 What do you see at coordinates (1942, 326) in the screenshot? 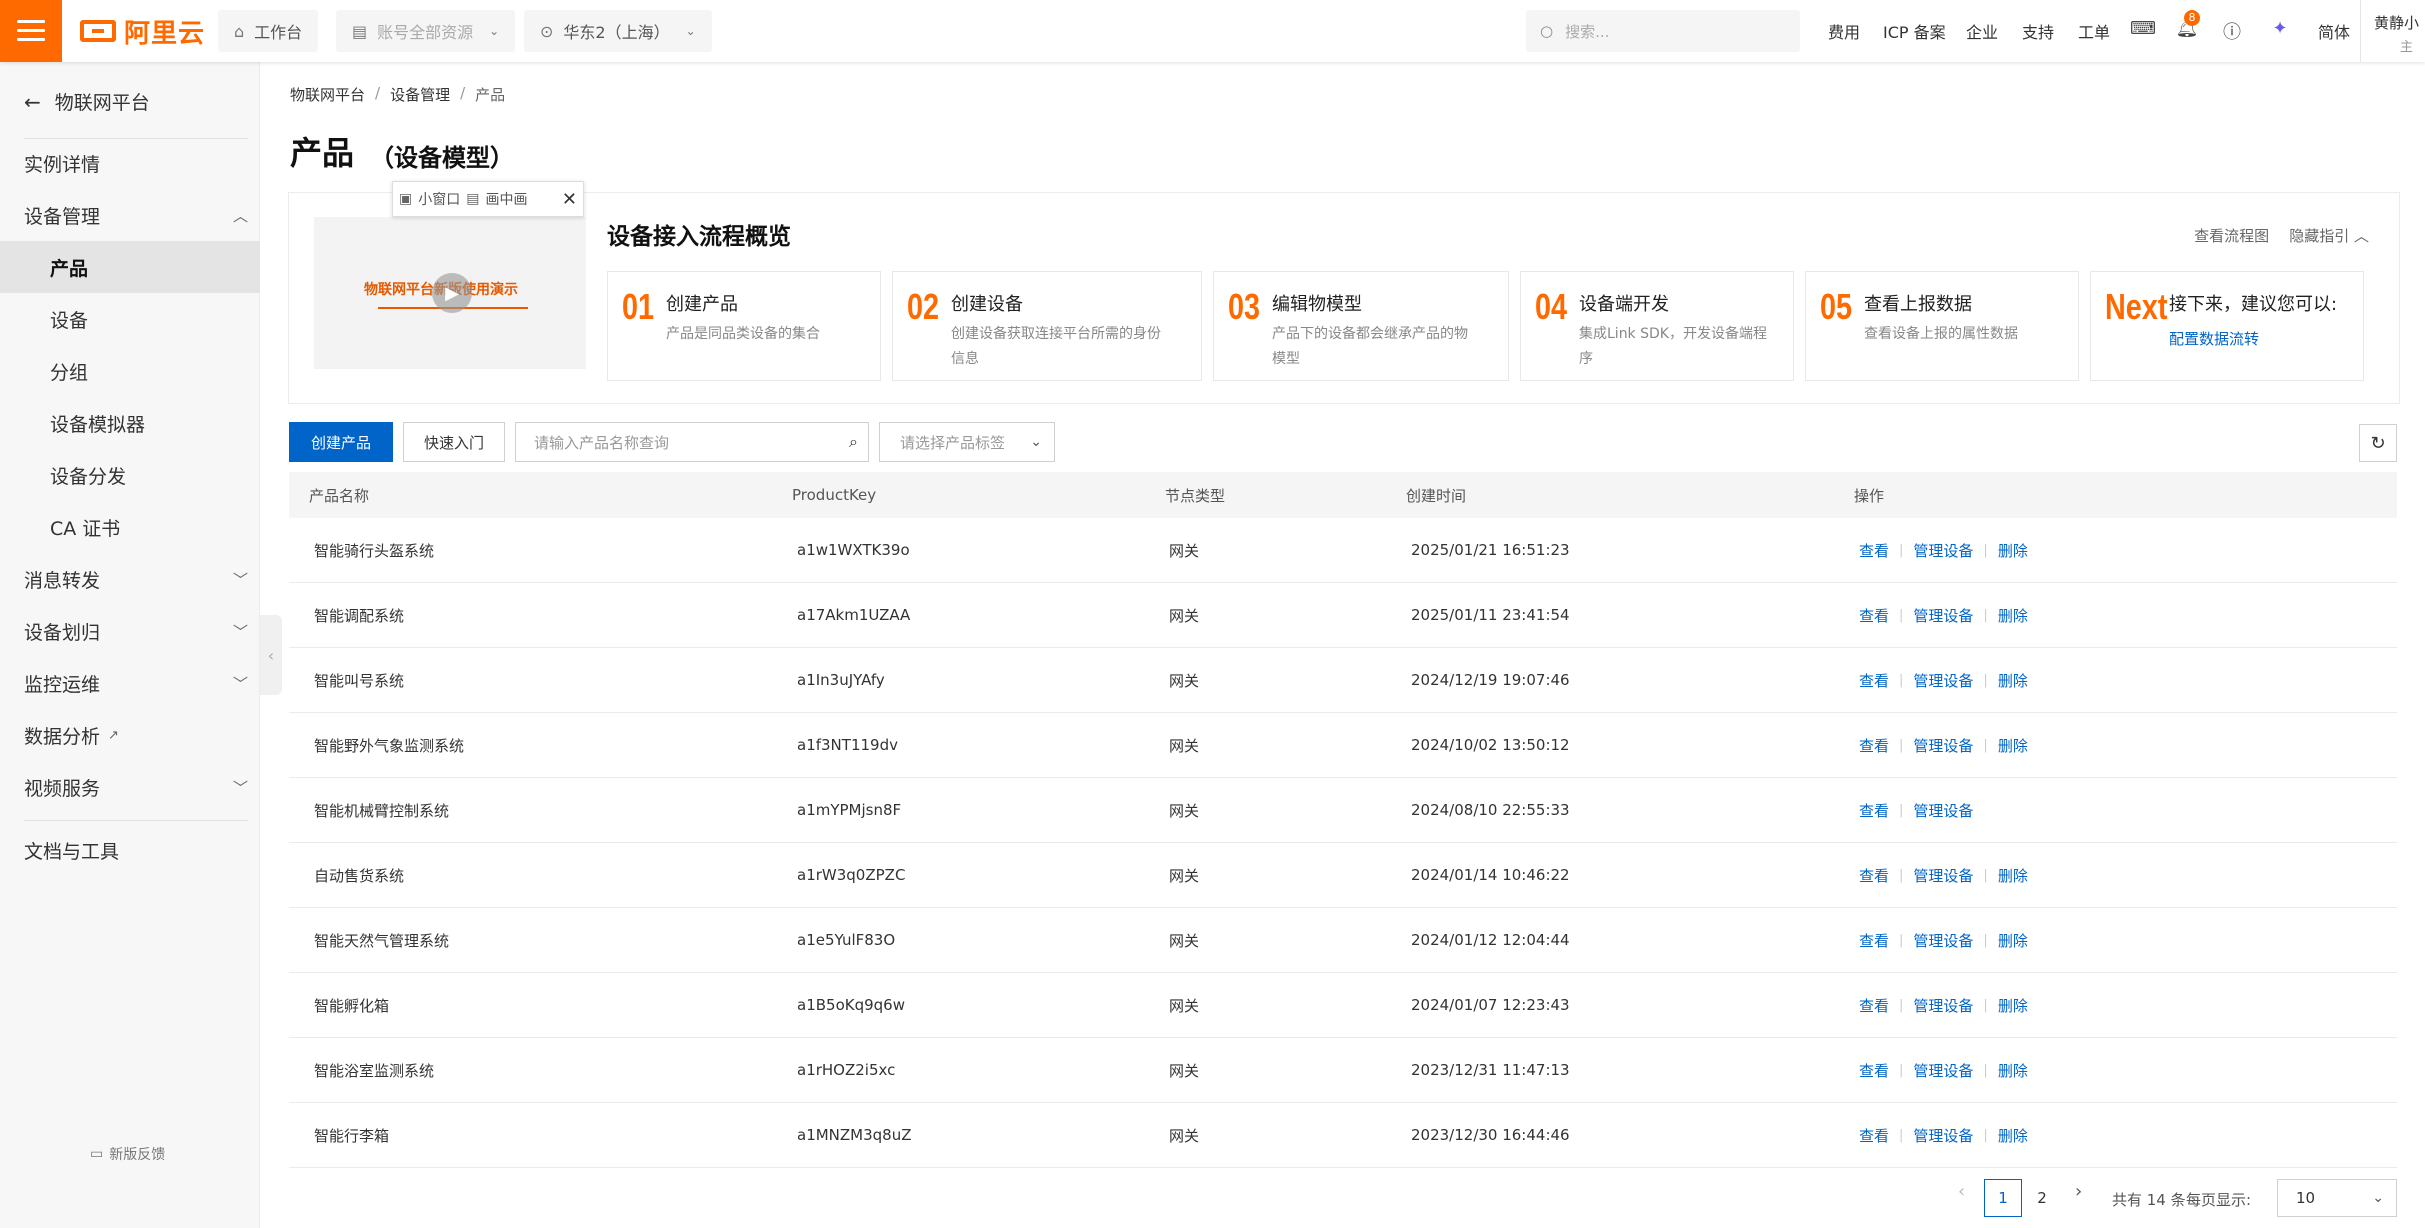
I see `step-card-view-reported-data: 05 查看上报数据 查看设备上报的属性数据` at bounding box center [1942, 326].